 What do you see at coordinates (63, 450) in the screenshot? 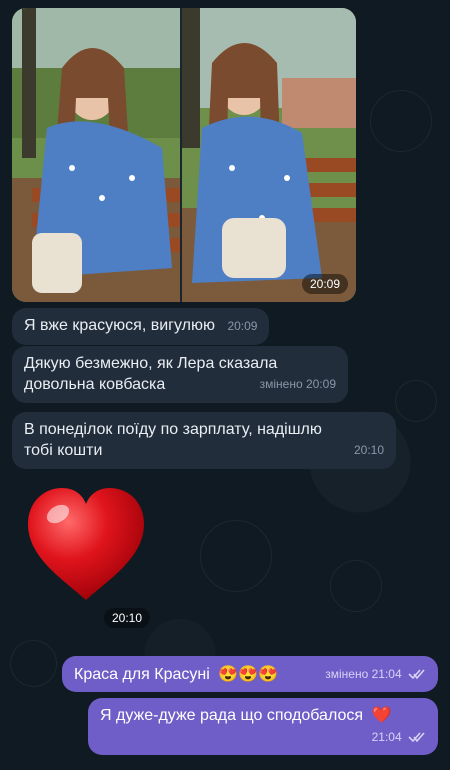
I see `message-text-line-2: тобі кошти` at bounding box center [63, 450].